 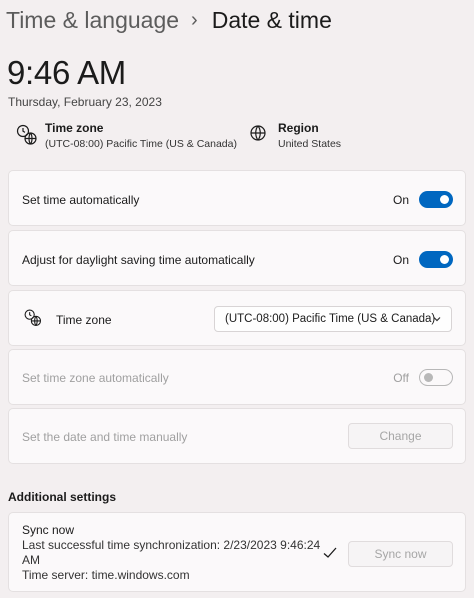 I want to click on additional-settings-heading: Additional settings, so click(x=62, y=497).